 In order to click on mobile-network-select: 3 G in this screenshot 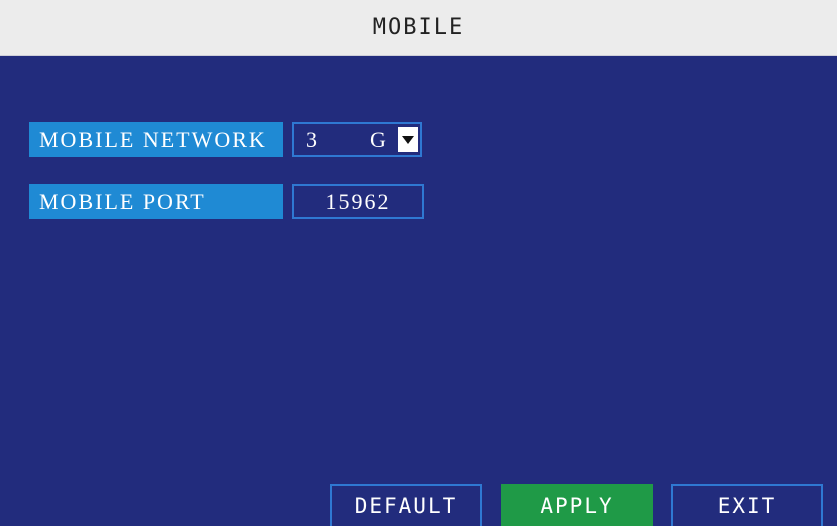, I will do `click(357, 139)`.